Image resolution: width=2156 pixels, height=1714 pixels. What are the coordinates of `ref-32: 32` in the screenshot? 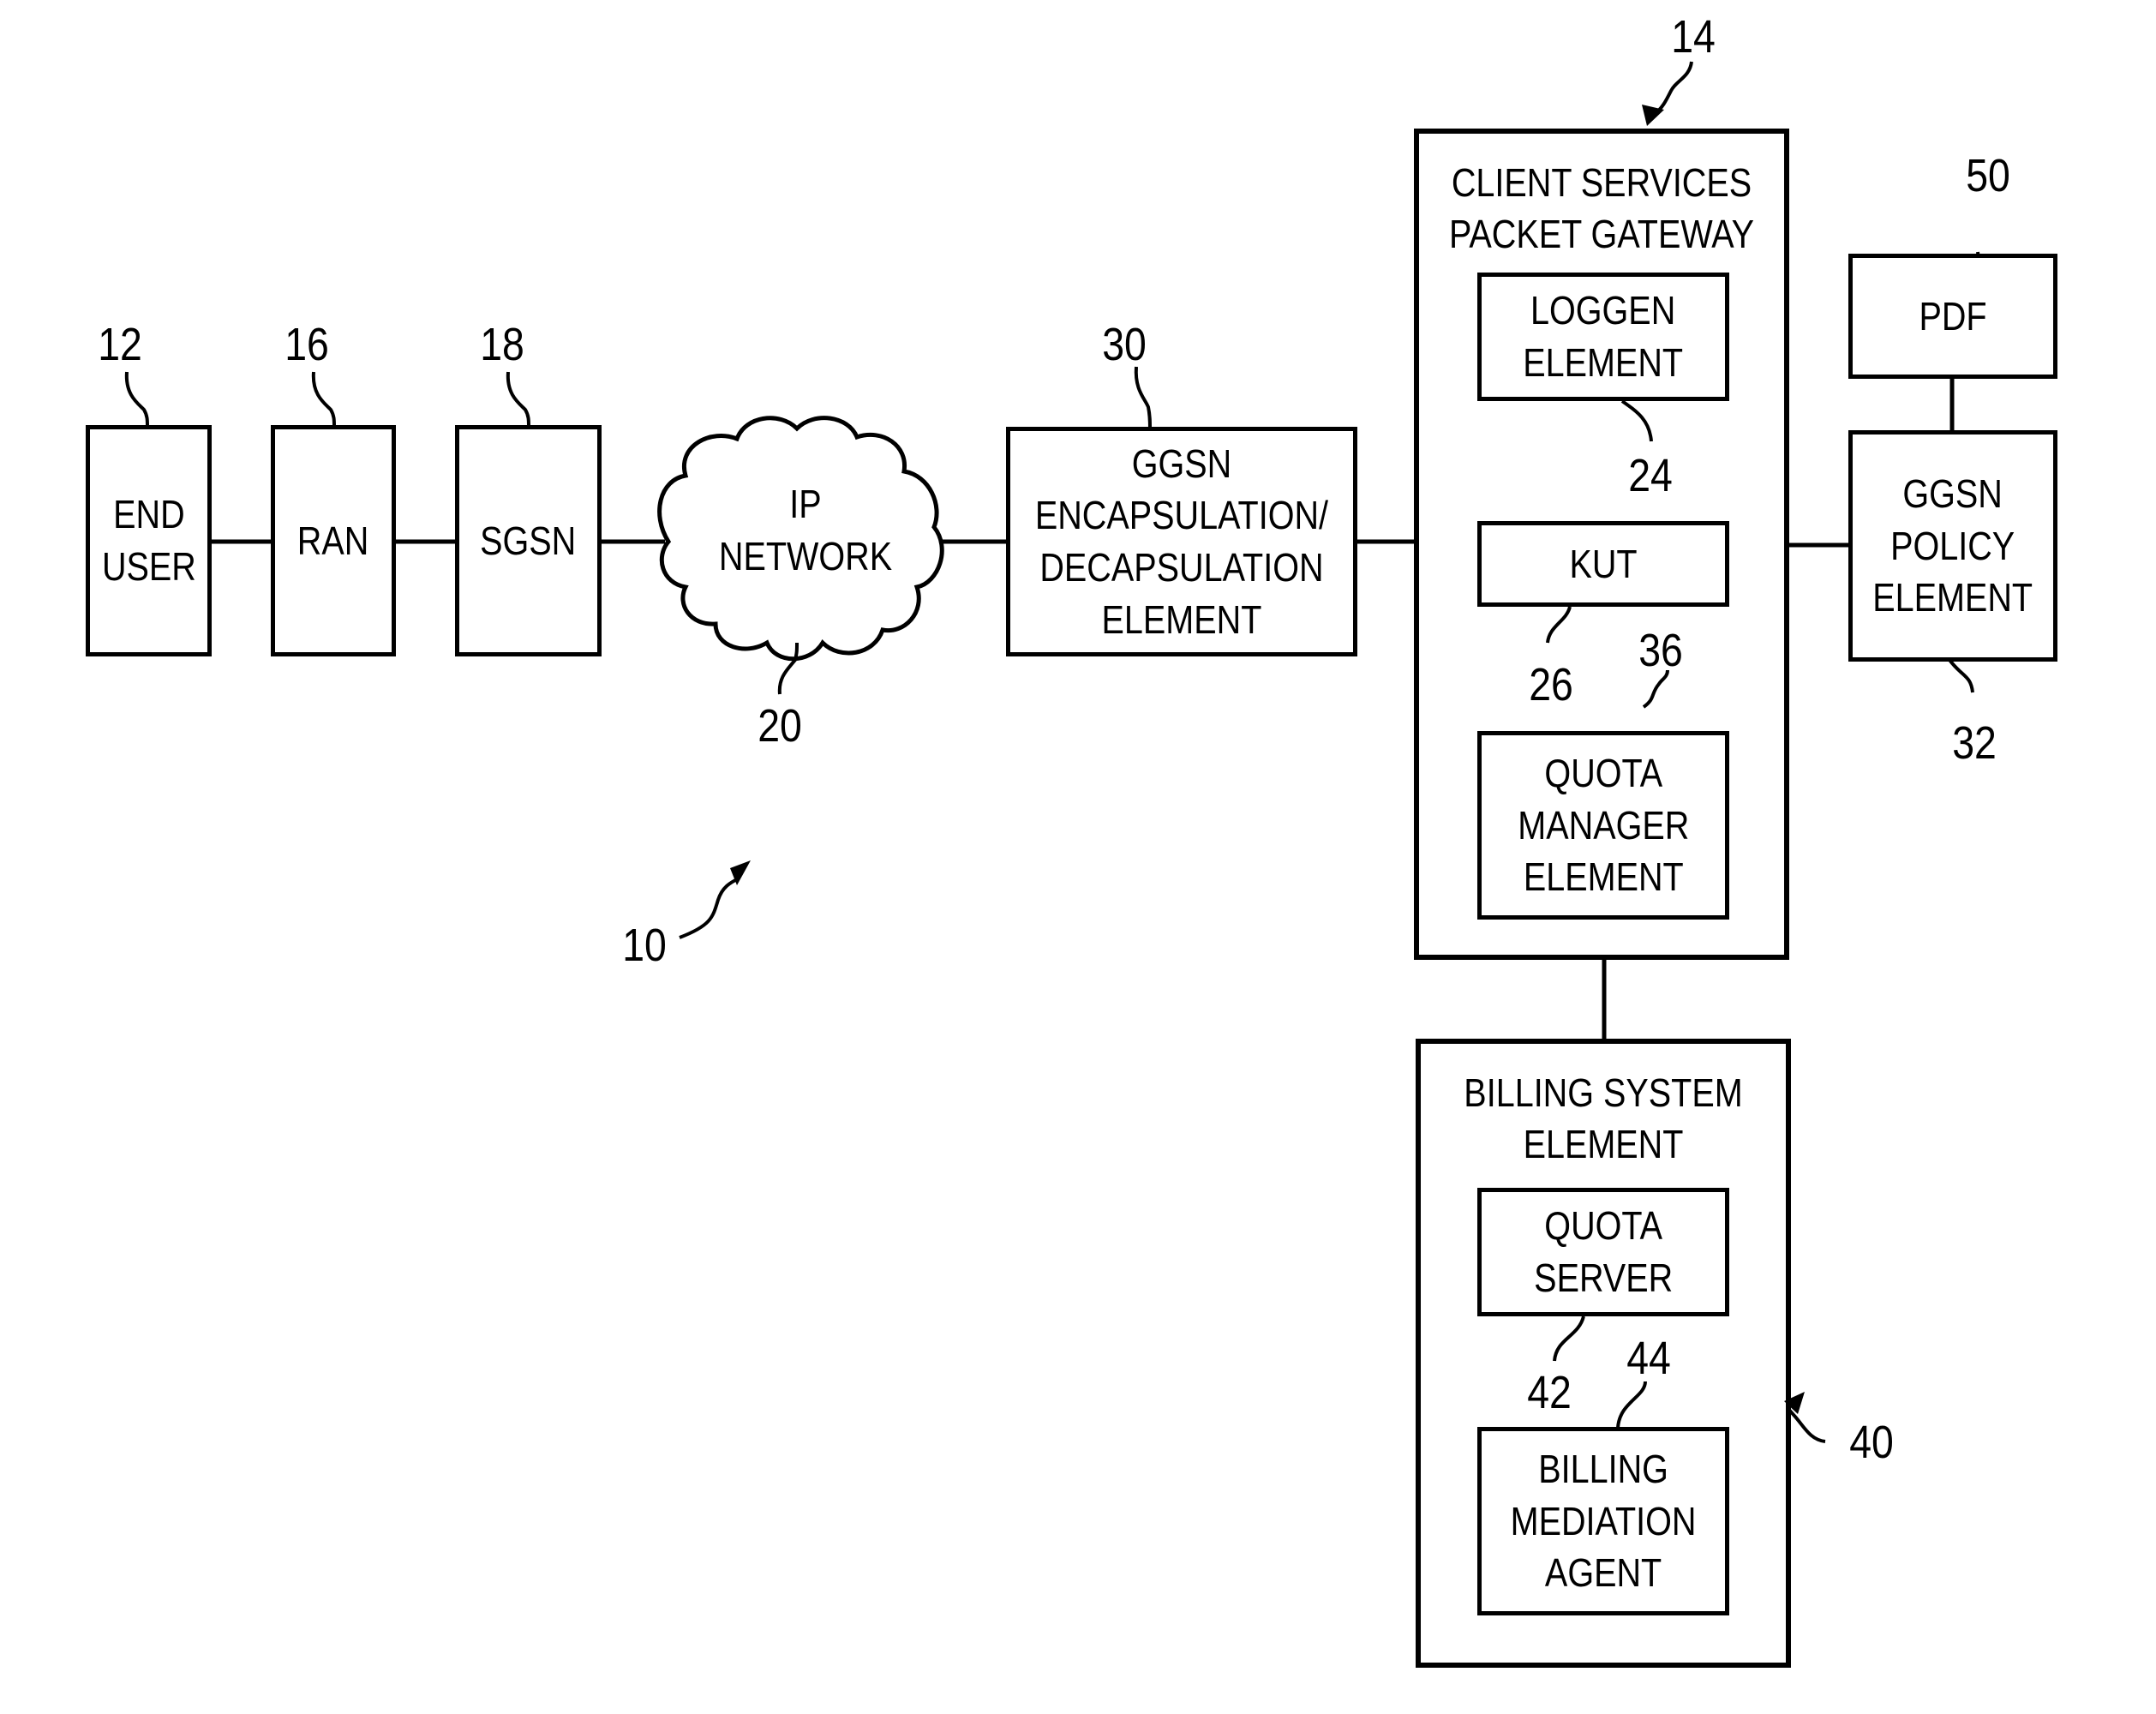 It's located at (1974, 743).